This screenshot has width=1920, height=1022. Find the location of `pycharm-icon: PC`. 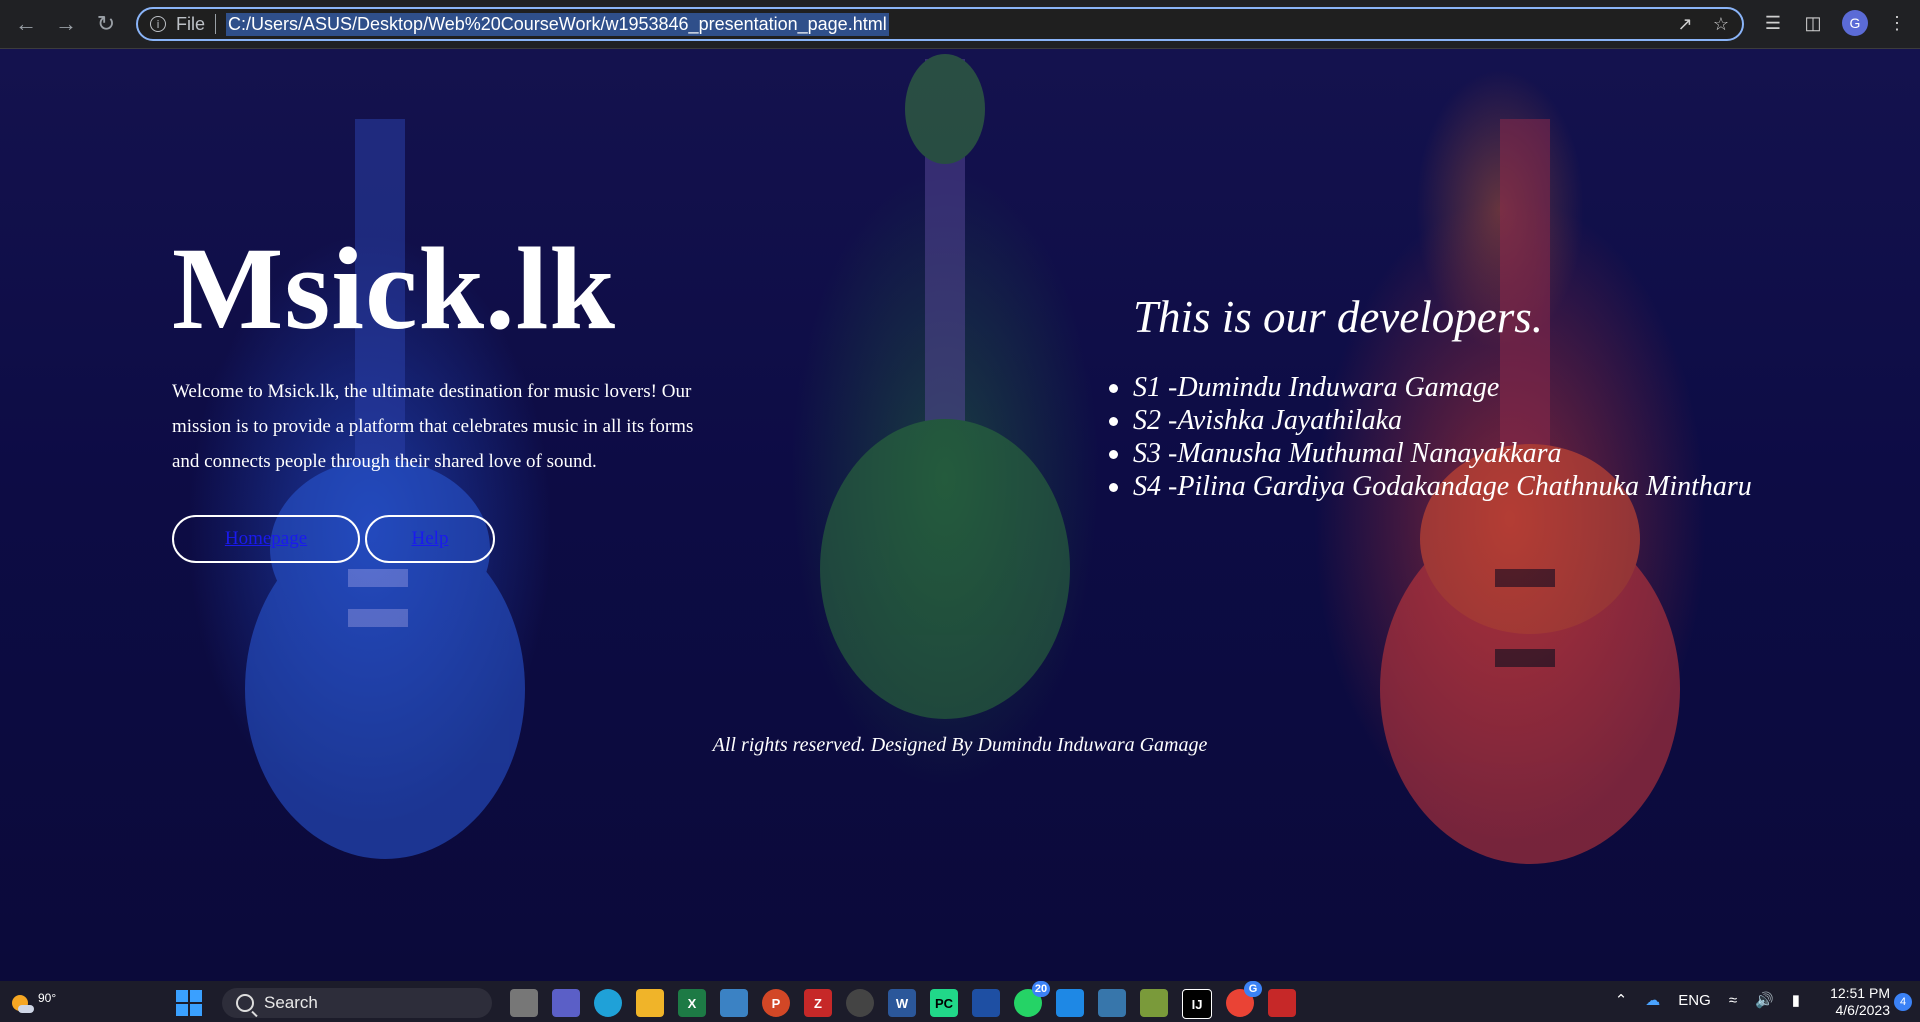

pycharm-icon: PC is located at coordinates (944, 1003).